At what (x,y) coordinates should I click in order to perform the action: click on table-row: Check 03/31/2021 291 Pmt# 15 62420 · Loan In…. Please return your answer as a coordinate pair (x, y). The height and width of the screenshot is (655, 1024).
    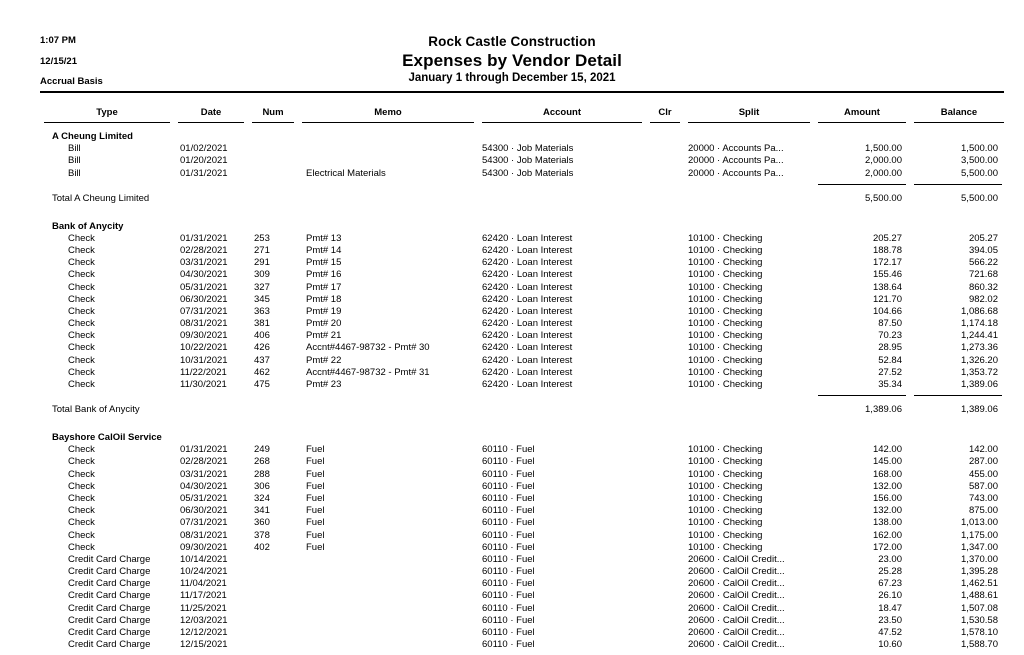
    Looking at the image, I should click on (524, 262).